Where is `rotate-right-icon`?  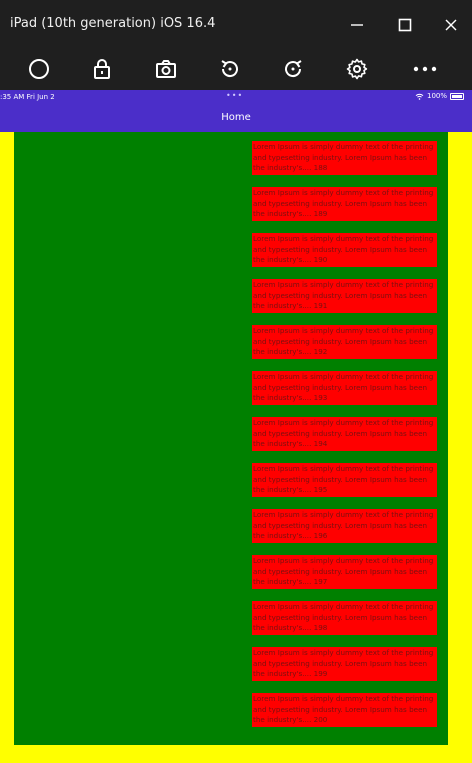 rotate-right-icon is located at coordinates (293, 69).